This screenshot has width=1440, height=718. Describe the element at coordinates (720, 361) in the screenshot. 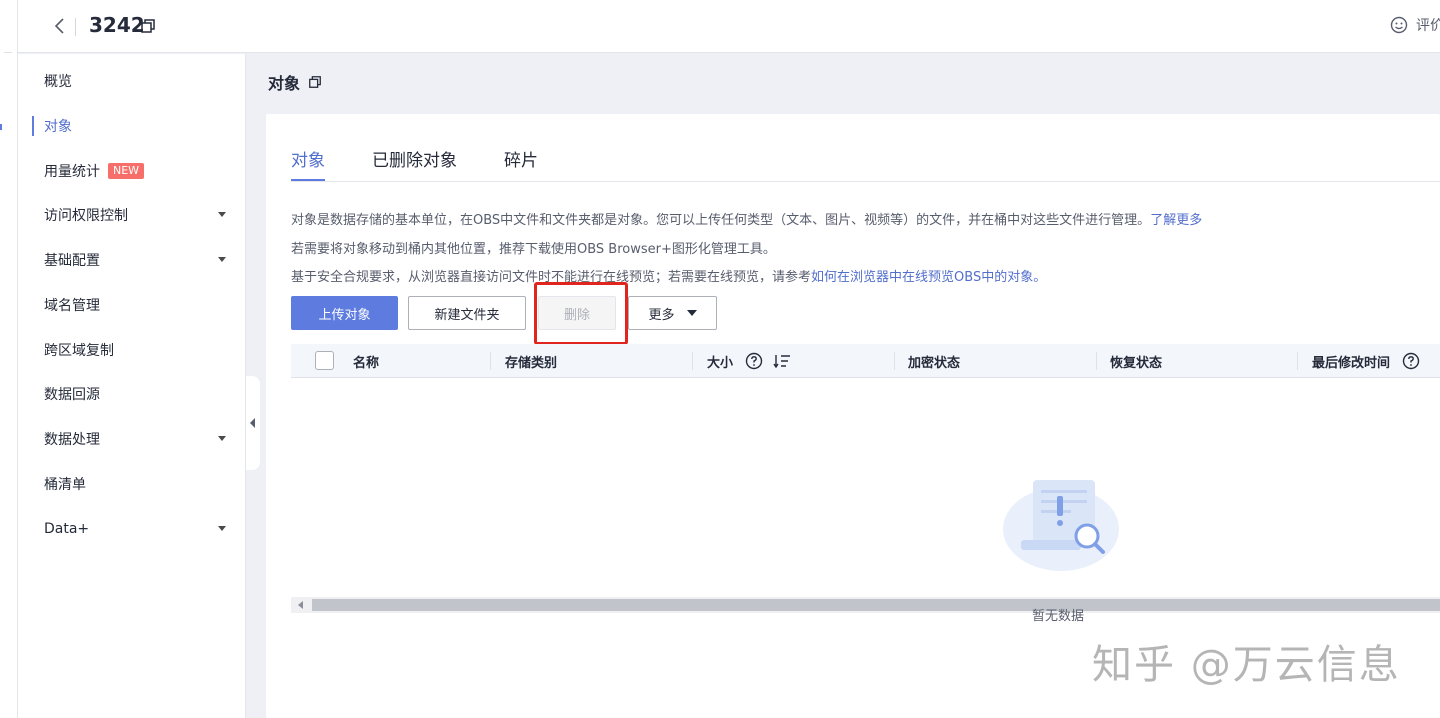

I see `column-size-label: 大小` at that location.